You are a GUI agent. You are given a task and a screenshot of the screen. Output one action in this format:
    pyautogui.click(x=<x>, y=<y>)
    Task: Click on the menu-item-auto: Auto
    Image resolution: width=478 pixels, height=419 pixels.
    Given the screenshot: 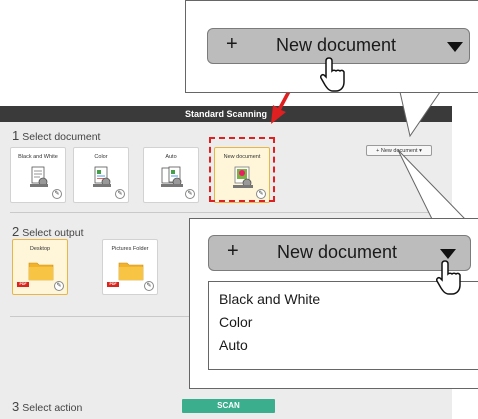 What is the action you would take?
    pyautogui.click(x=233, y=345)
    